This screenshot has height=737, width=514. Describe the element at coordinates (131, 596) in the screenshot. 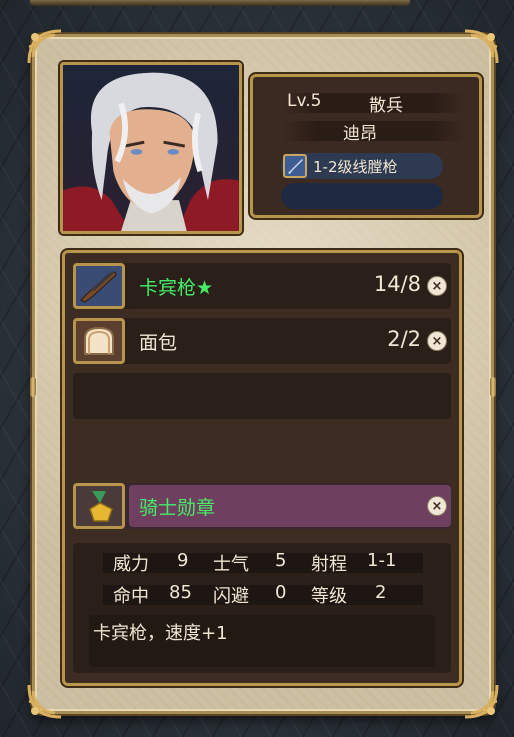

I see `stat-label: 命中` at that location.